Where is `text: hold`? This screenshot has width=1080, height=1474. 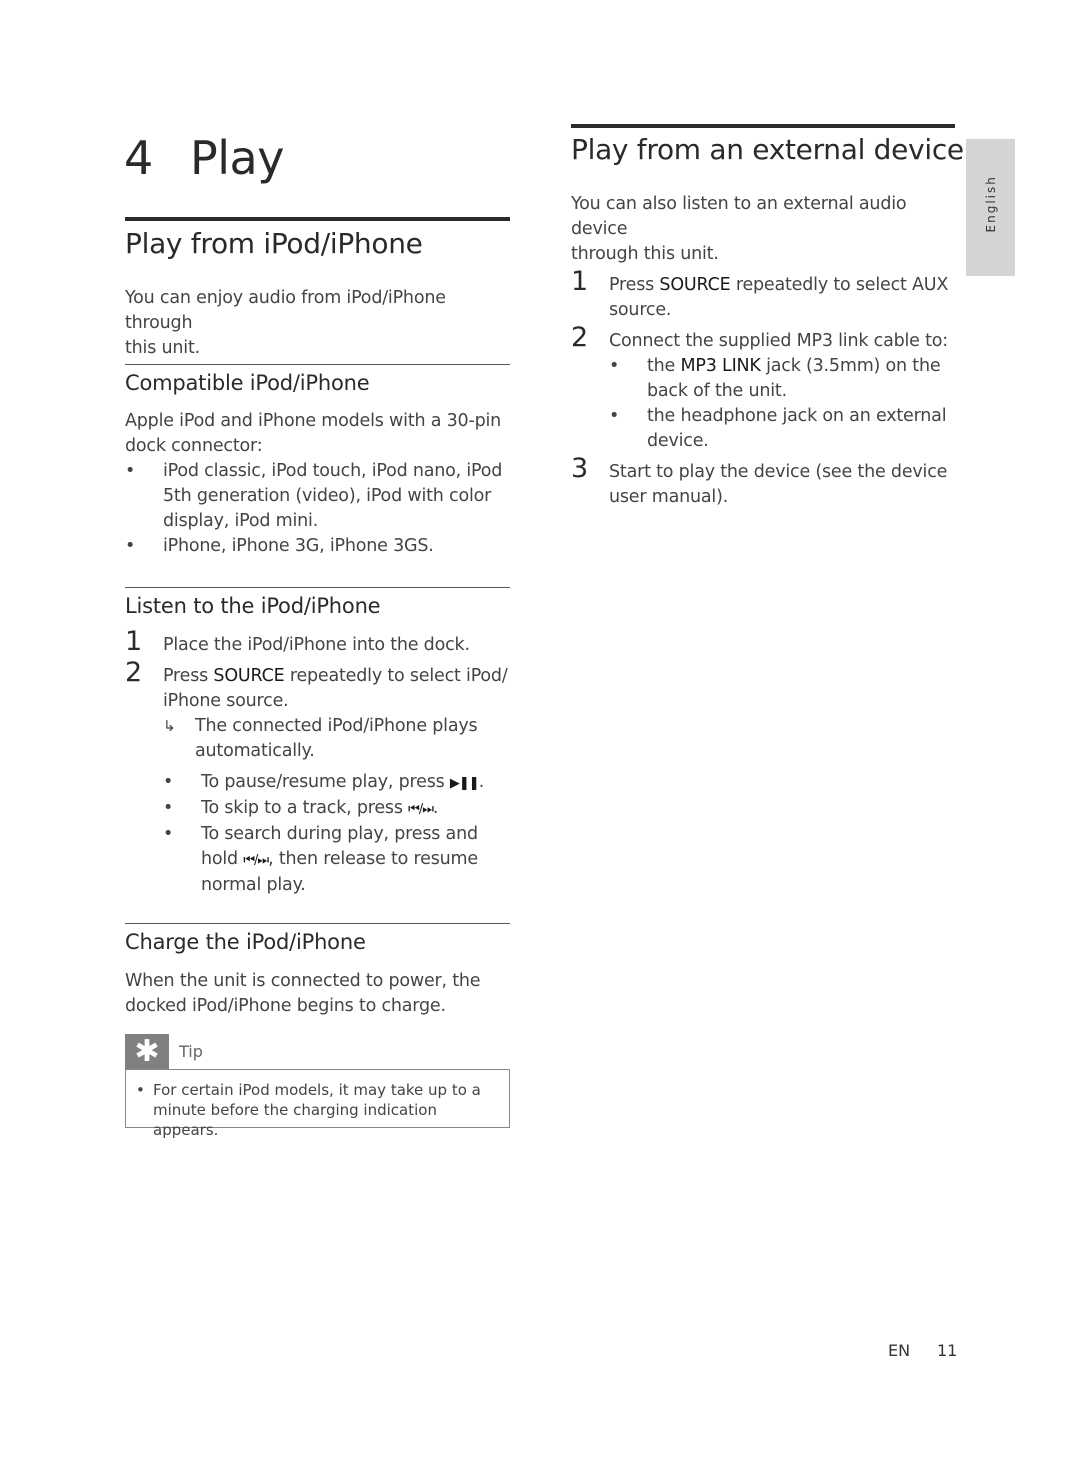
text: hold is located at coordinates (222, 859).